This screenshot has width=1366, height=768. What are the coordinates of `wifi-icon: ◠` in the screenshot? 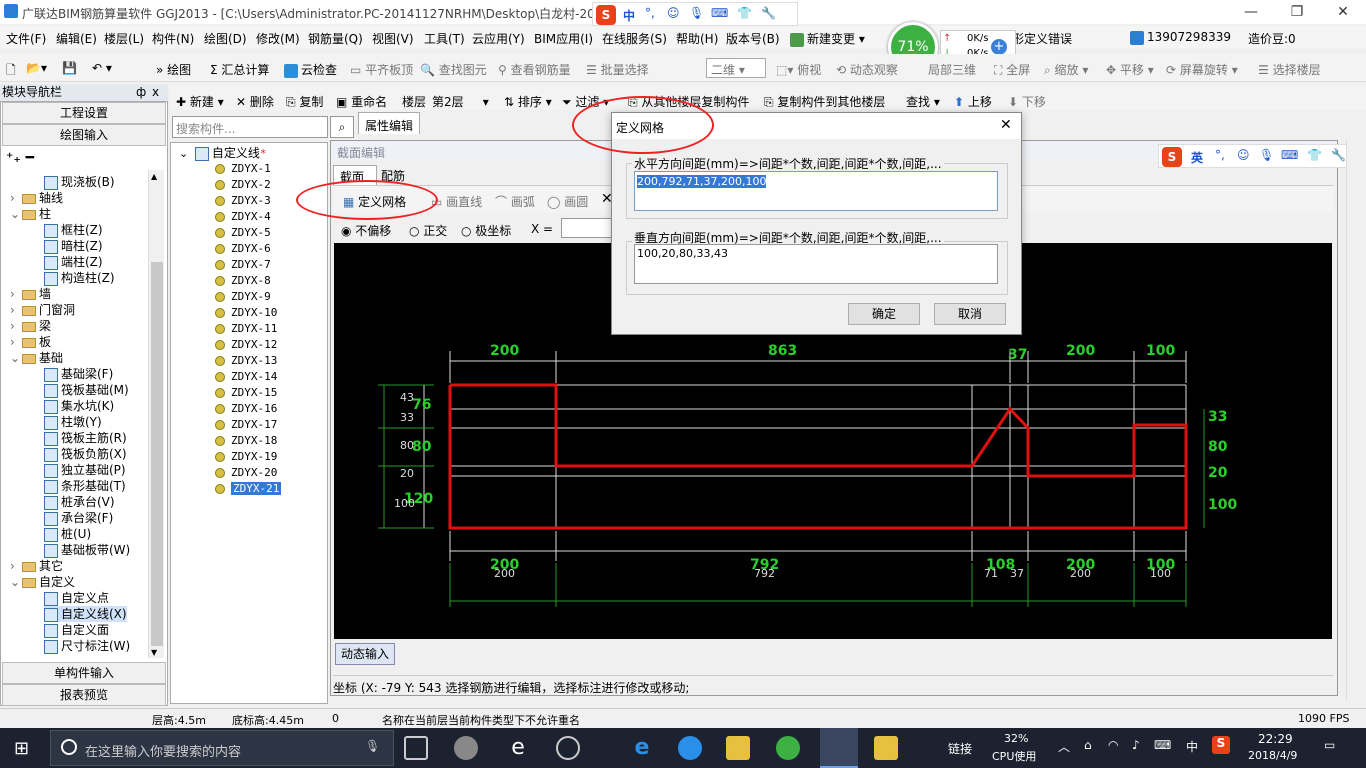 It's located at (1113, 745).